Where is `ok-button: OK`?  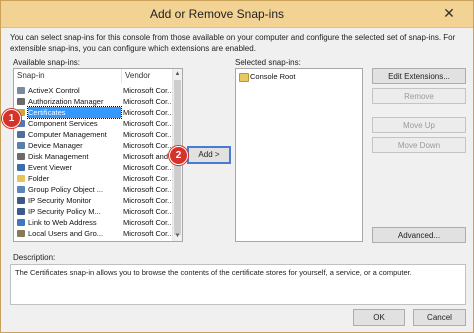 ok-button: OK is located at coordinates (379, 317).